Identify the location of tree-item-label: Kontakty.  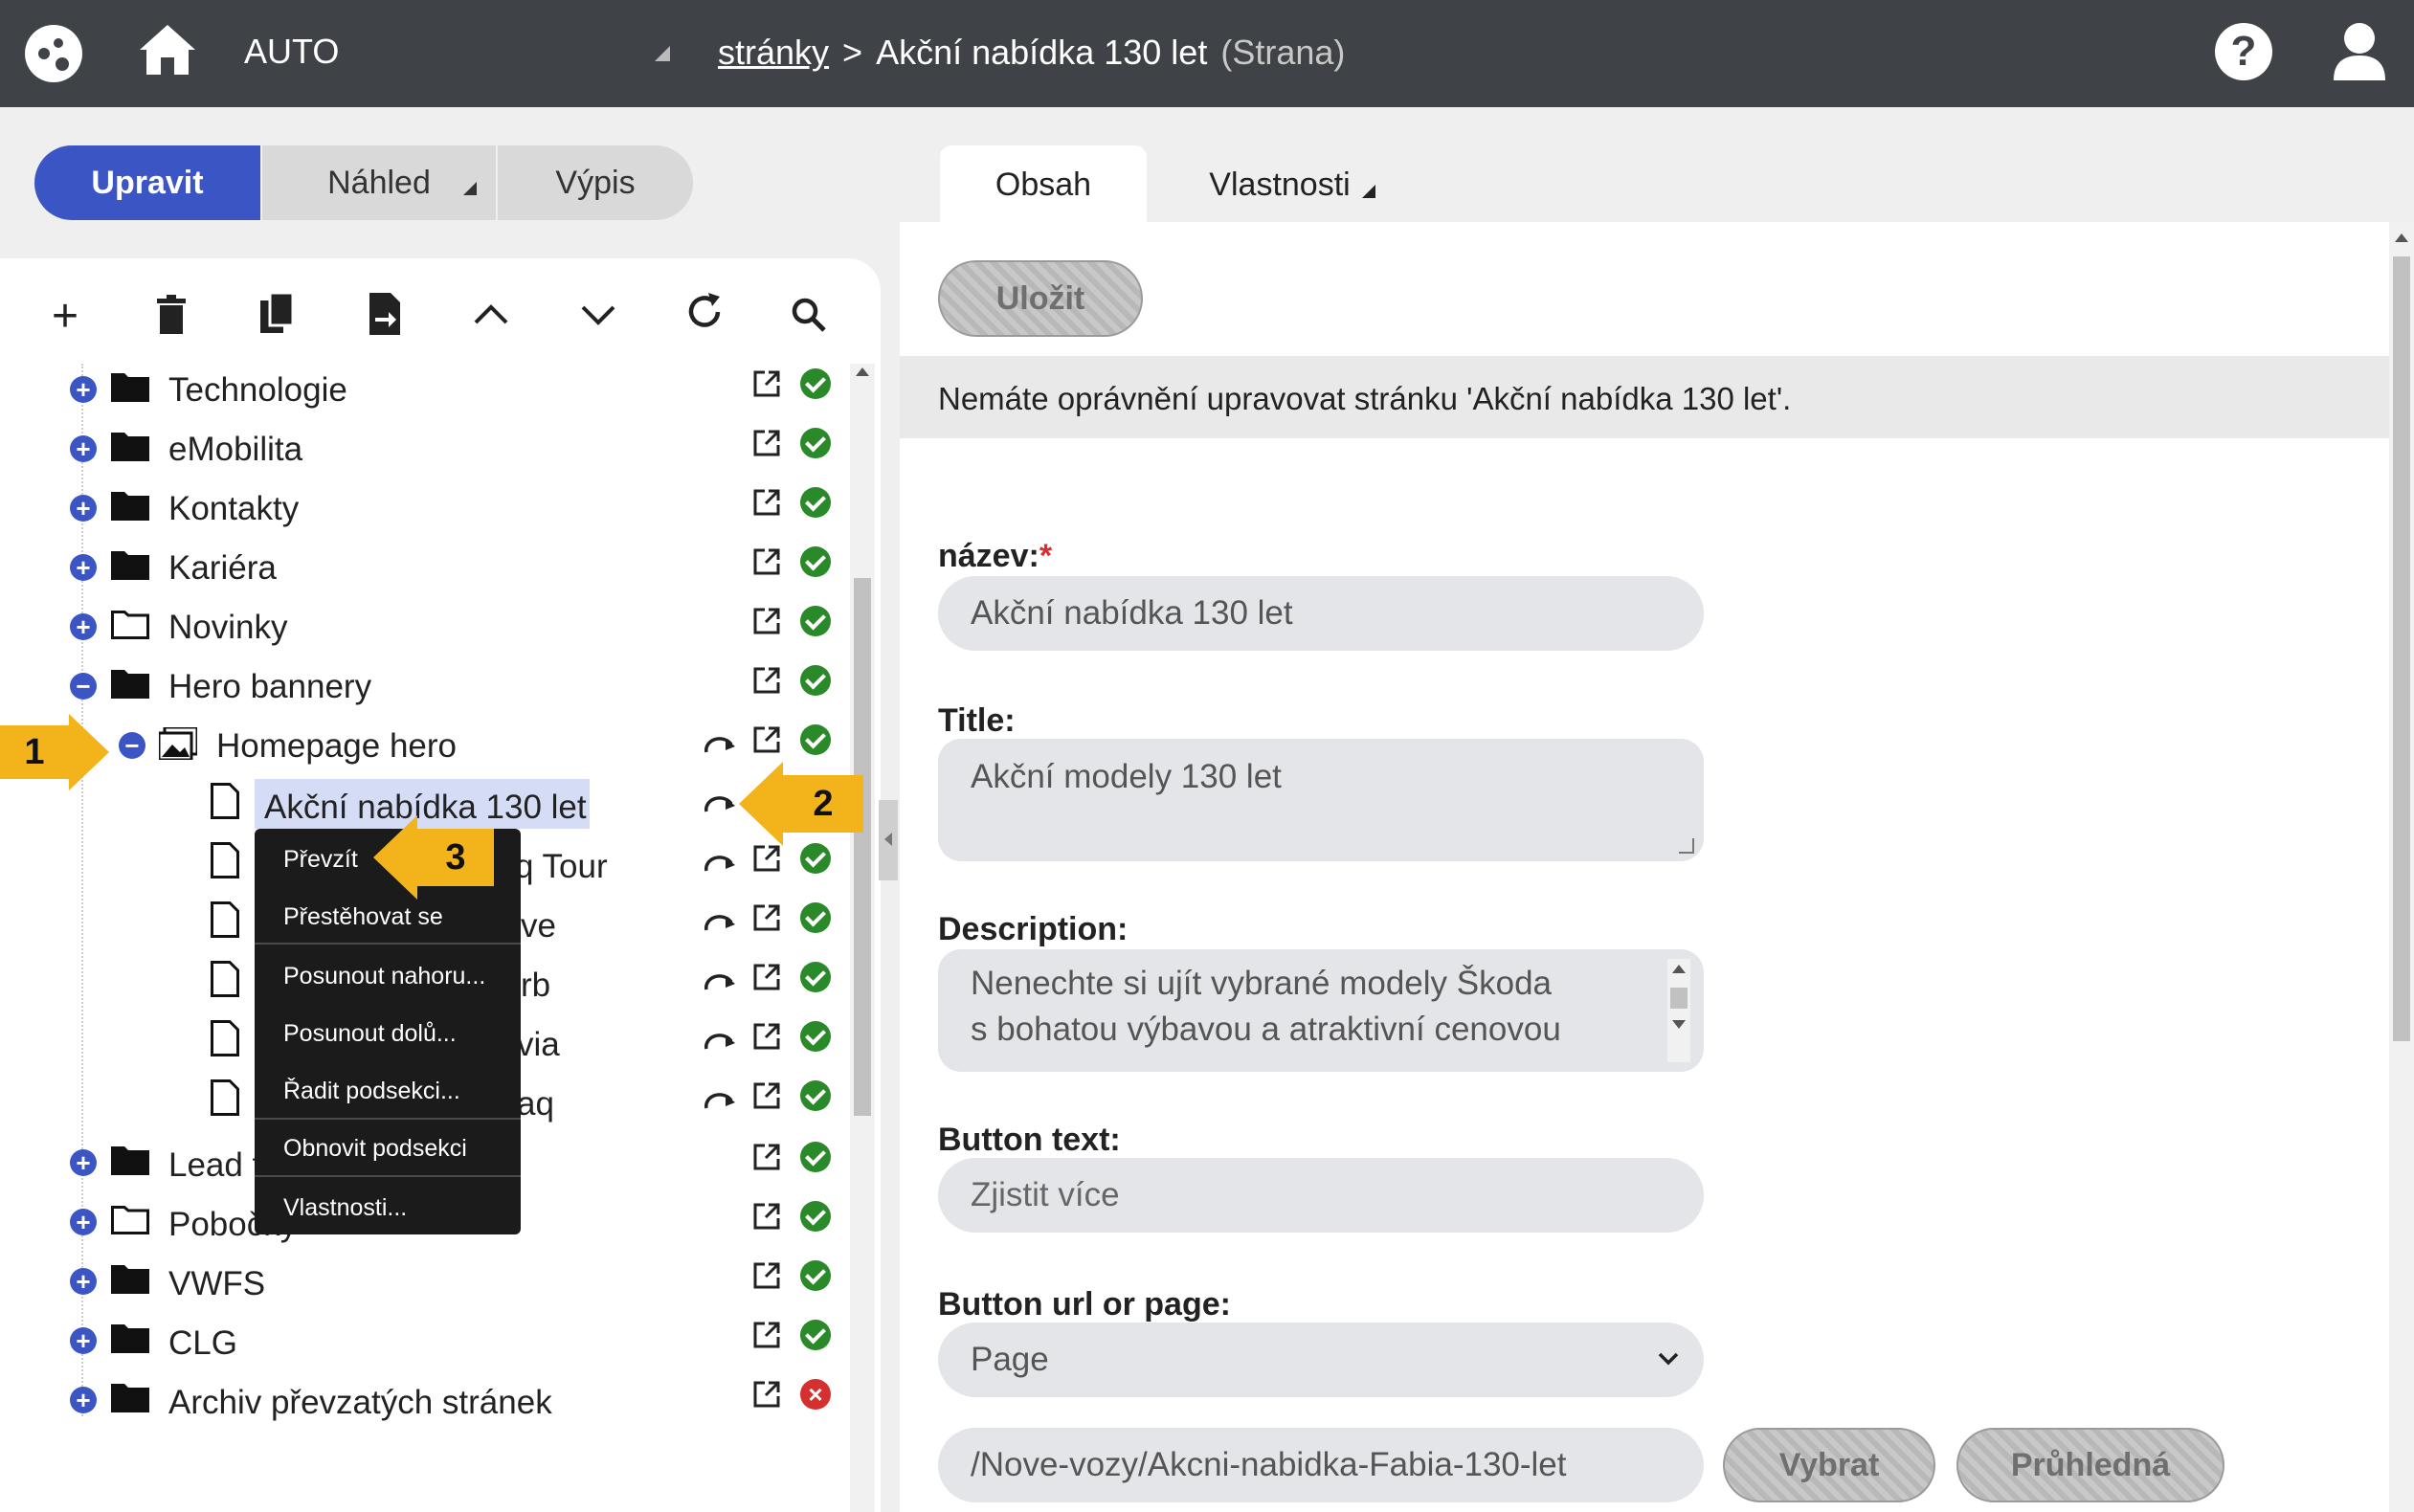
(233, 508).